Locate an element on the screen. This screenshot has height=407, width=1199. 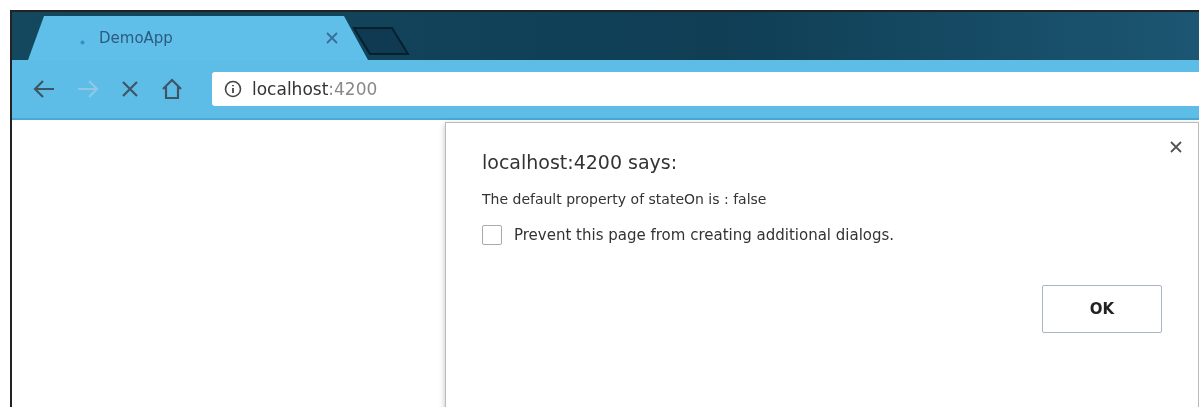
home-icon is located at coordinates (172, 89).